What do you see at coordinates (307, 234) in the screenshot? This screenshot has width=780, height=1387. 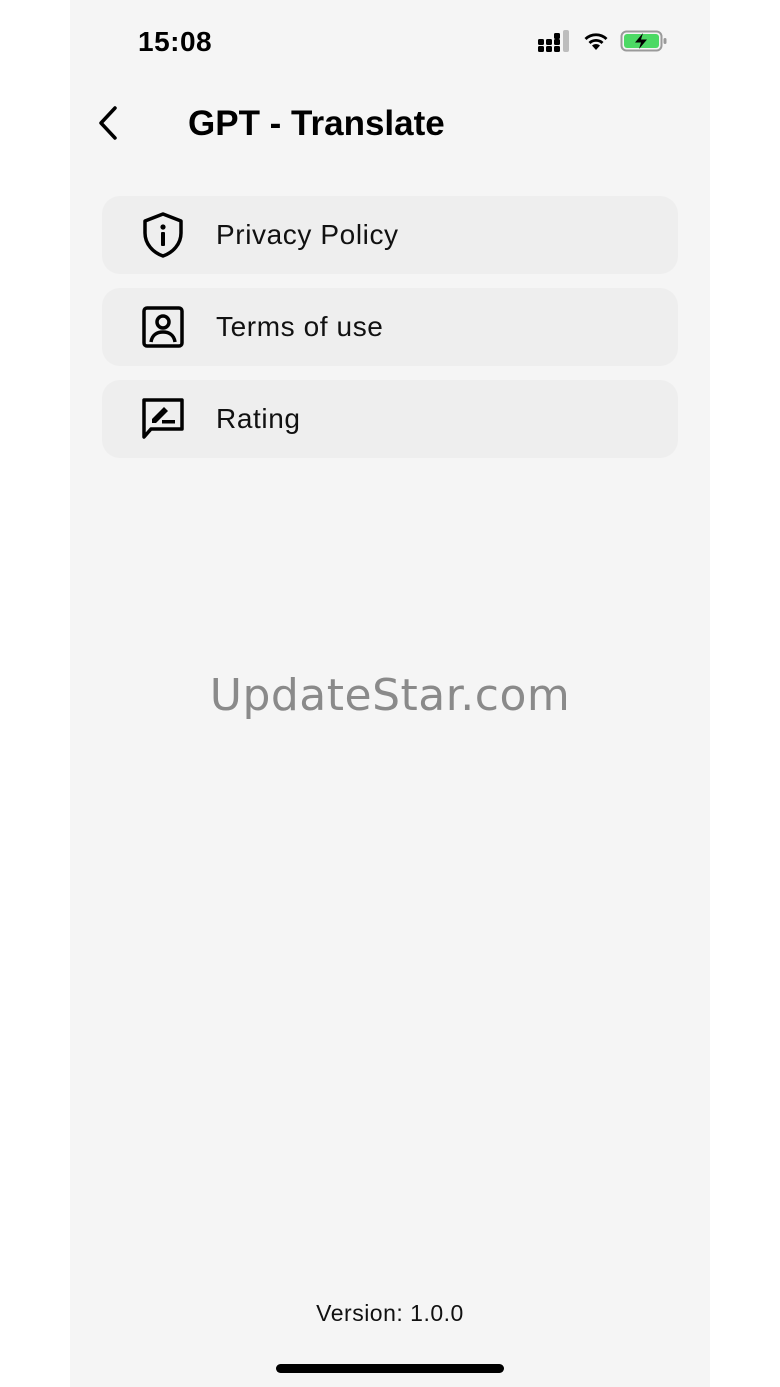 I see `menu-item-label: Privacy Policy` at bounding box center [307, 234].